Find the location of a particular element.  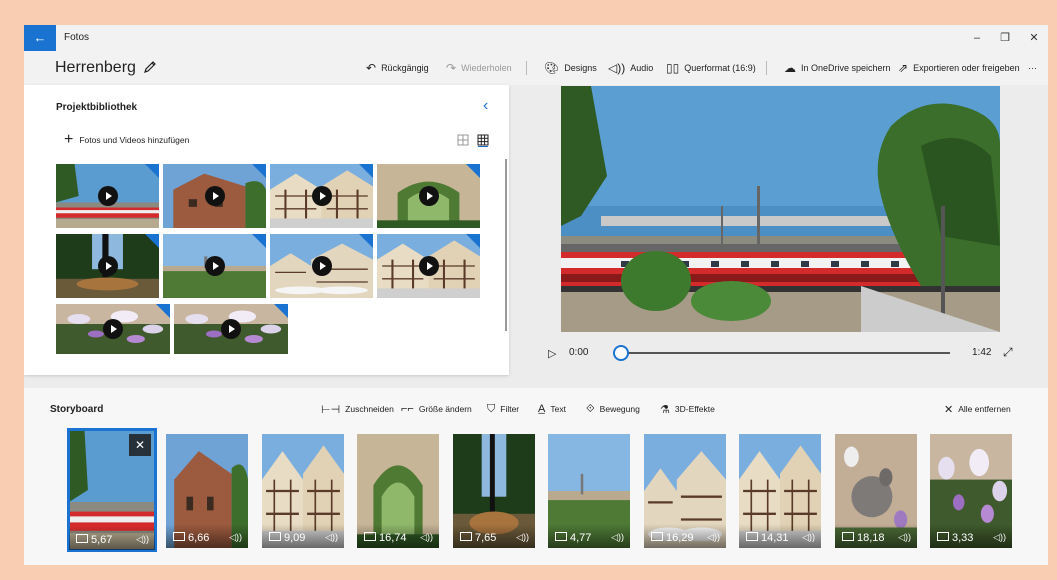

back-button: ← is located at coordinates (40, 38).